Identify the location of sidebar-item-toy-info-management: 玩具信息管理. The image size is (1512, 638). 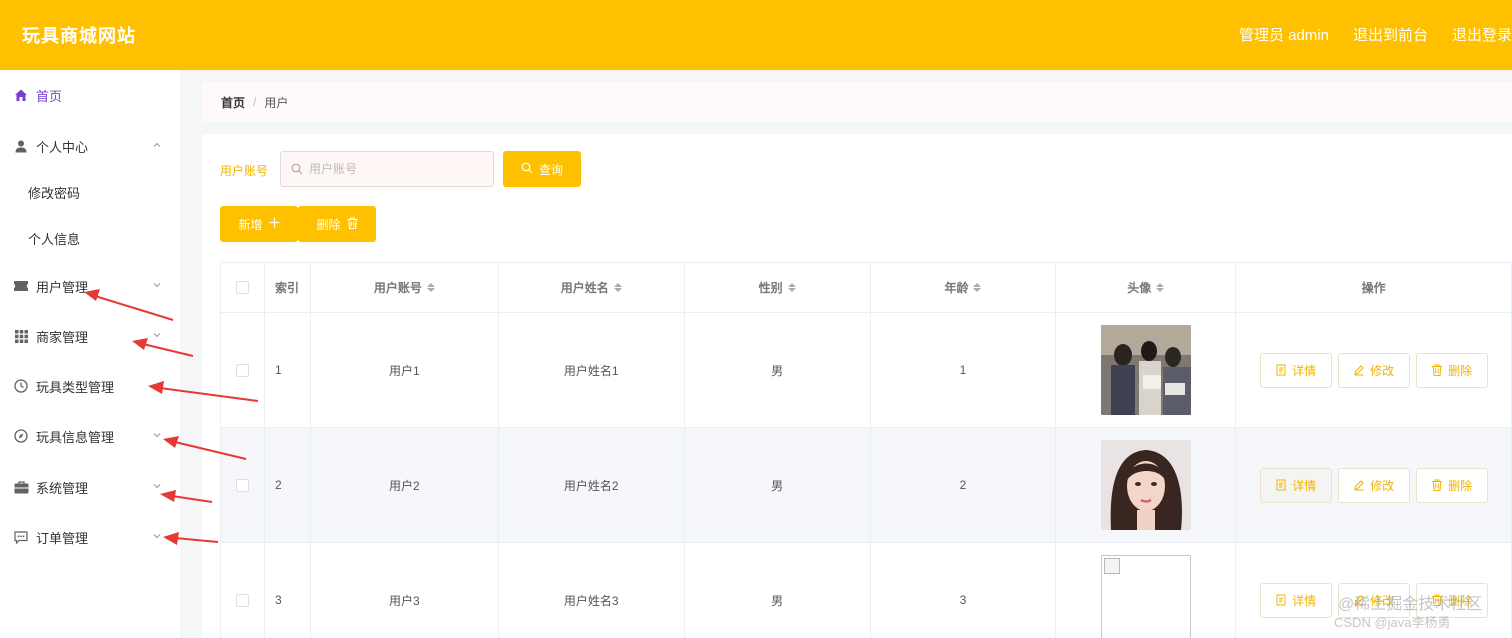
(90, 436).